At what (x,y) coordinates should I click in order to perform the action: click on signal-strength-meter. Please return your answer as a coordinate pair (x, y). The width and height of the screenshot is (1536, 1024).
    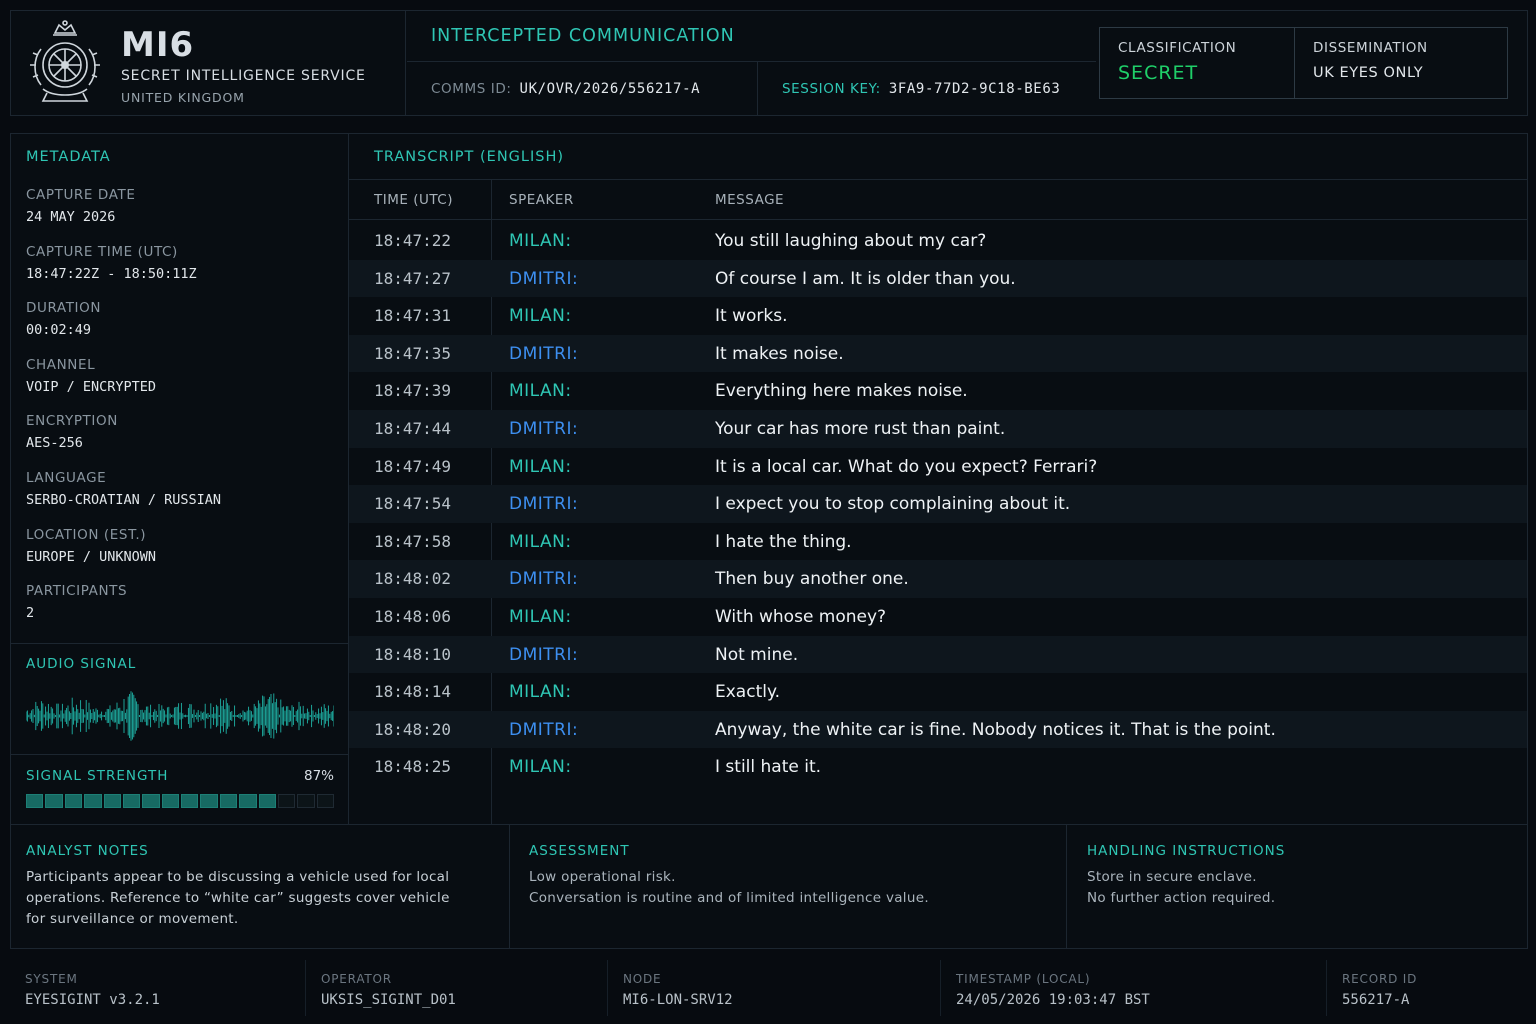
    Looking at the image, I should click on (180, 801).